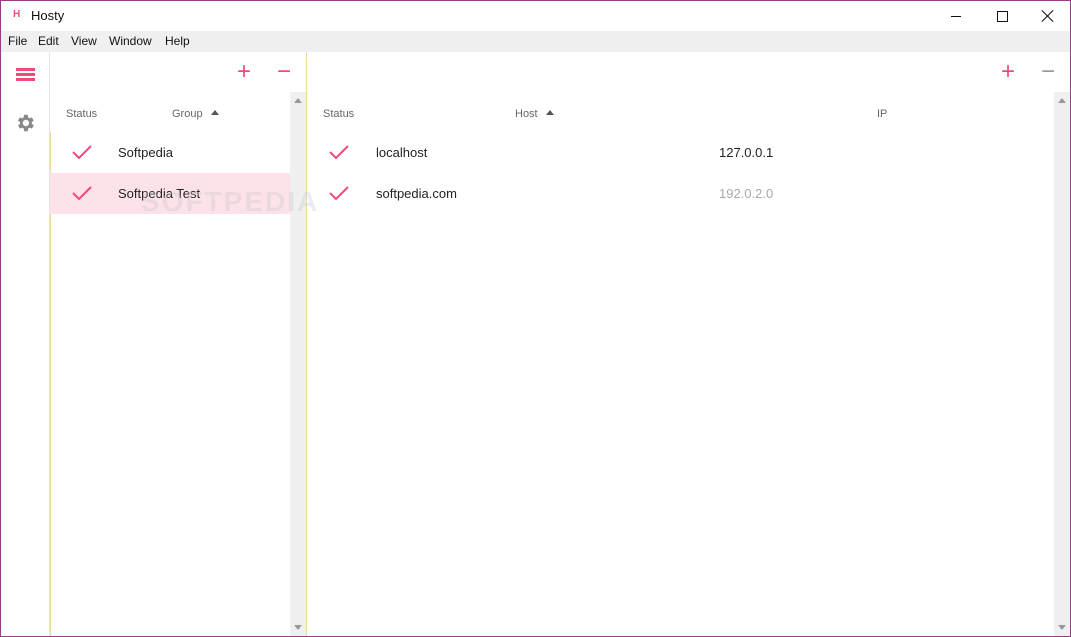 The width and height of the screenshot is (1071, 637). What do you see at coordinates (746, 152) in the screenshot?
I see `host-ip: 127.0.0.1` at bounding box center [746, 152].